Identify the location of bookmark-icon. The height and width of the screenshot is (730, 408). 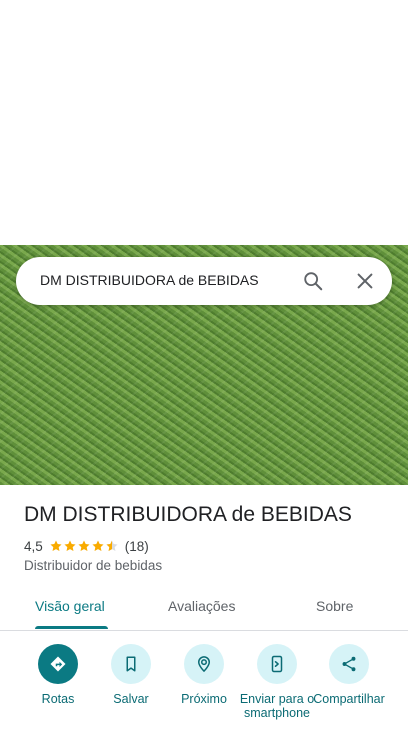
(131, 664).